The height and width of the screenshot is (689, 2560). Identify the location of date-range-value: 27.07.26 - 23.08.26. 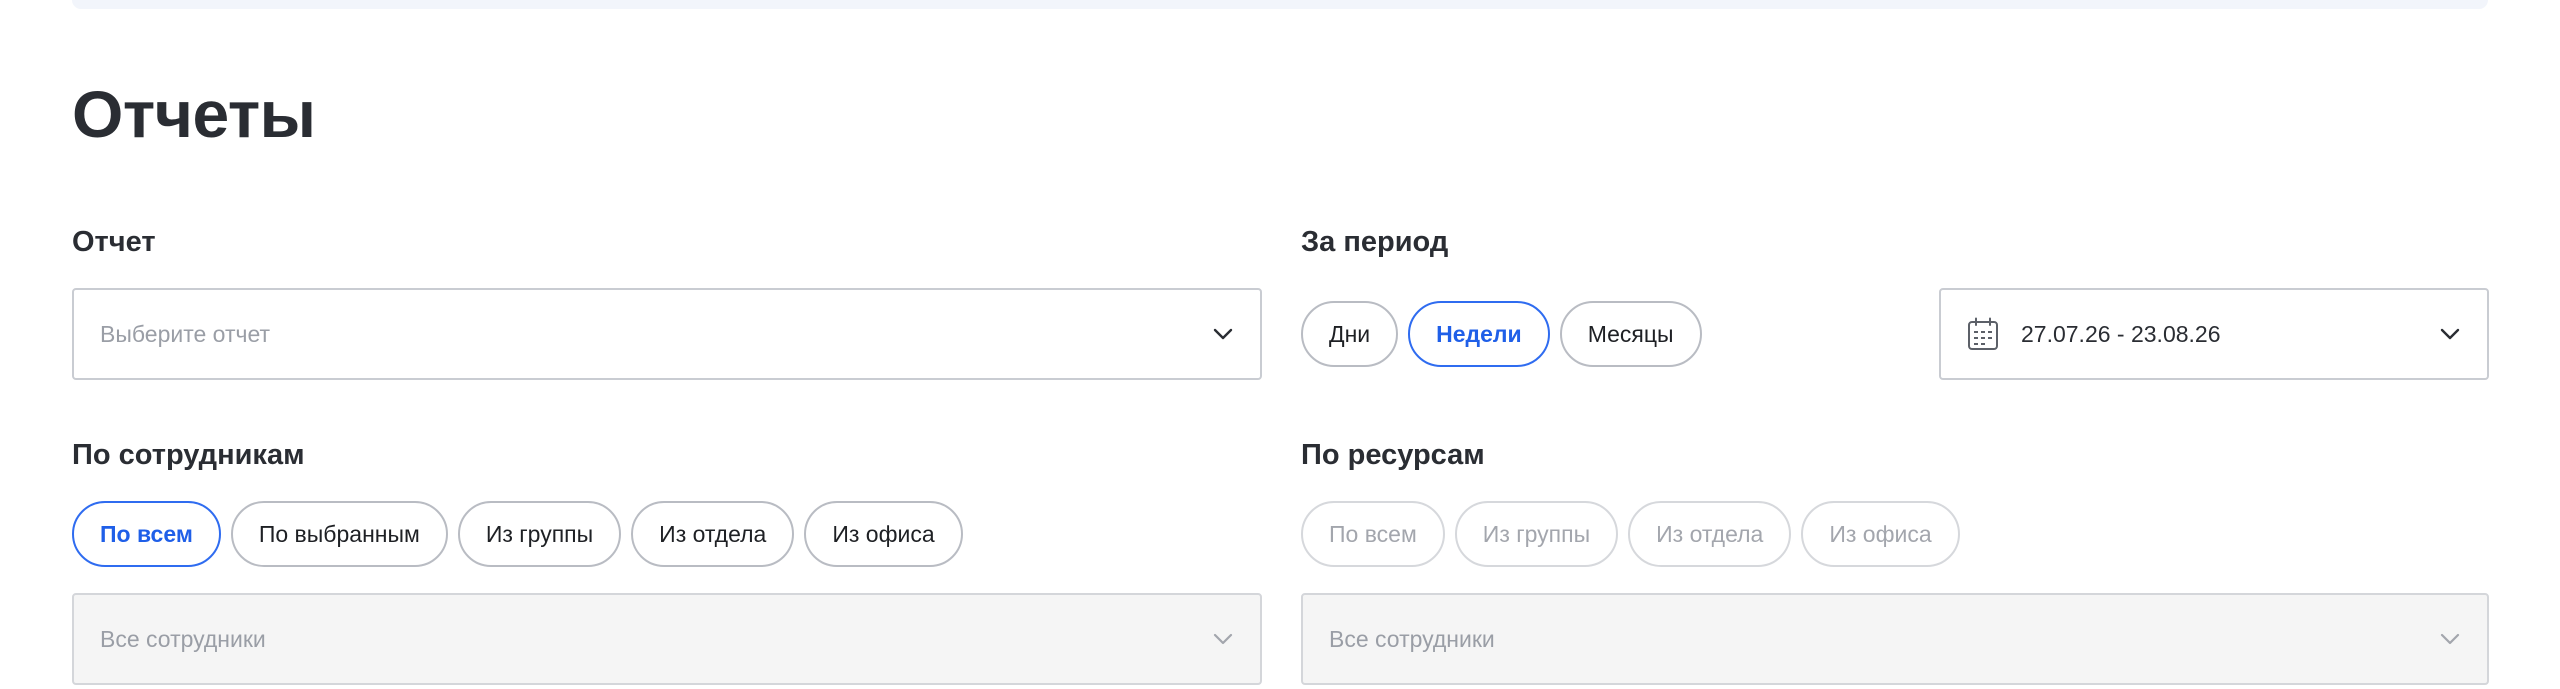
(2121, 333).